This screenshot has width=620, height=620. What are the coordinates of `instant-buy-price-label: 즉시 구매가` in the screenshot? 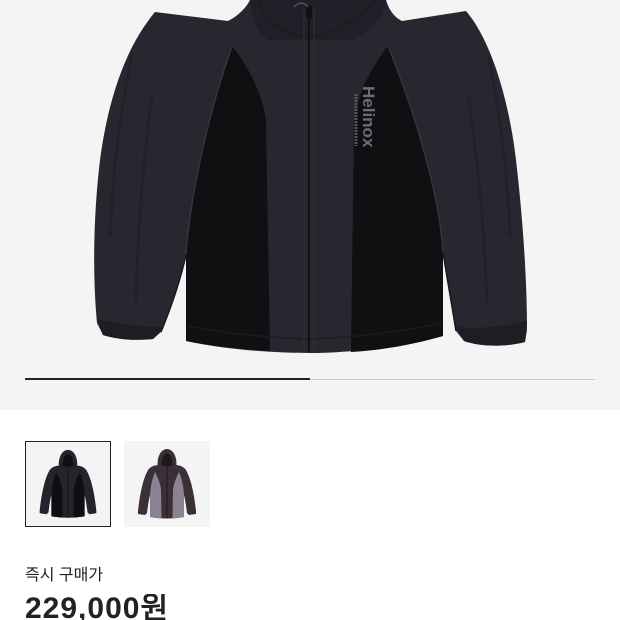 It's located at (64, 575).